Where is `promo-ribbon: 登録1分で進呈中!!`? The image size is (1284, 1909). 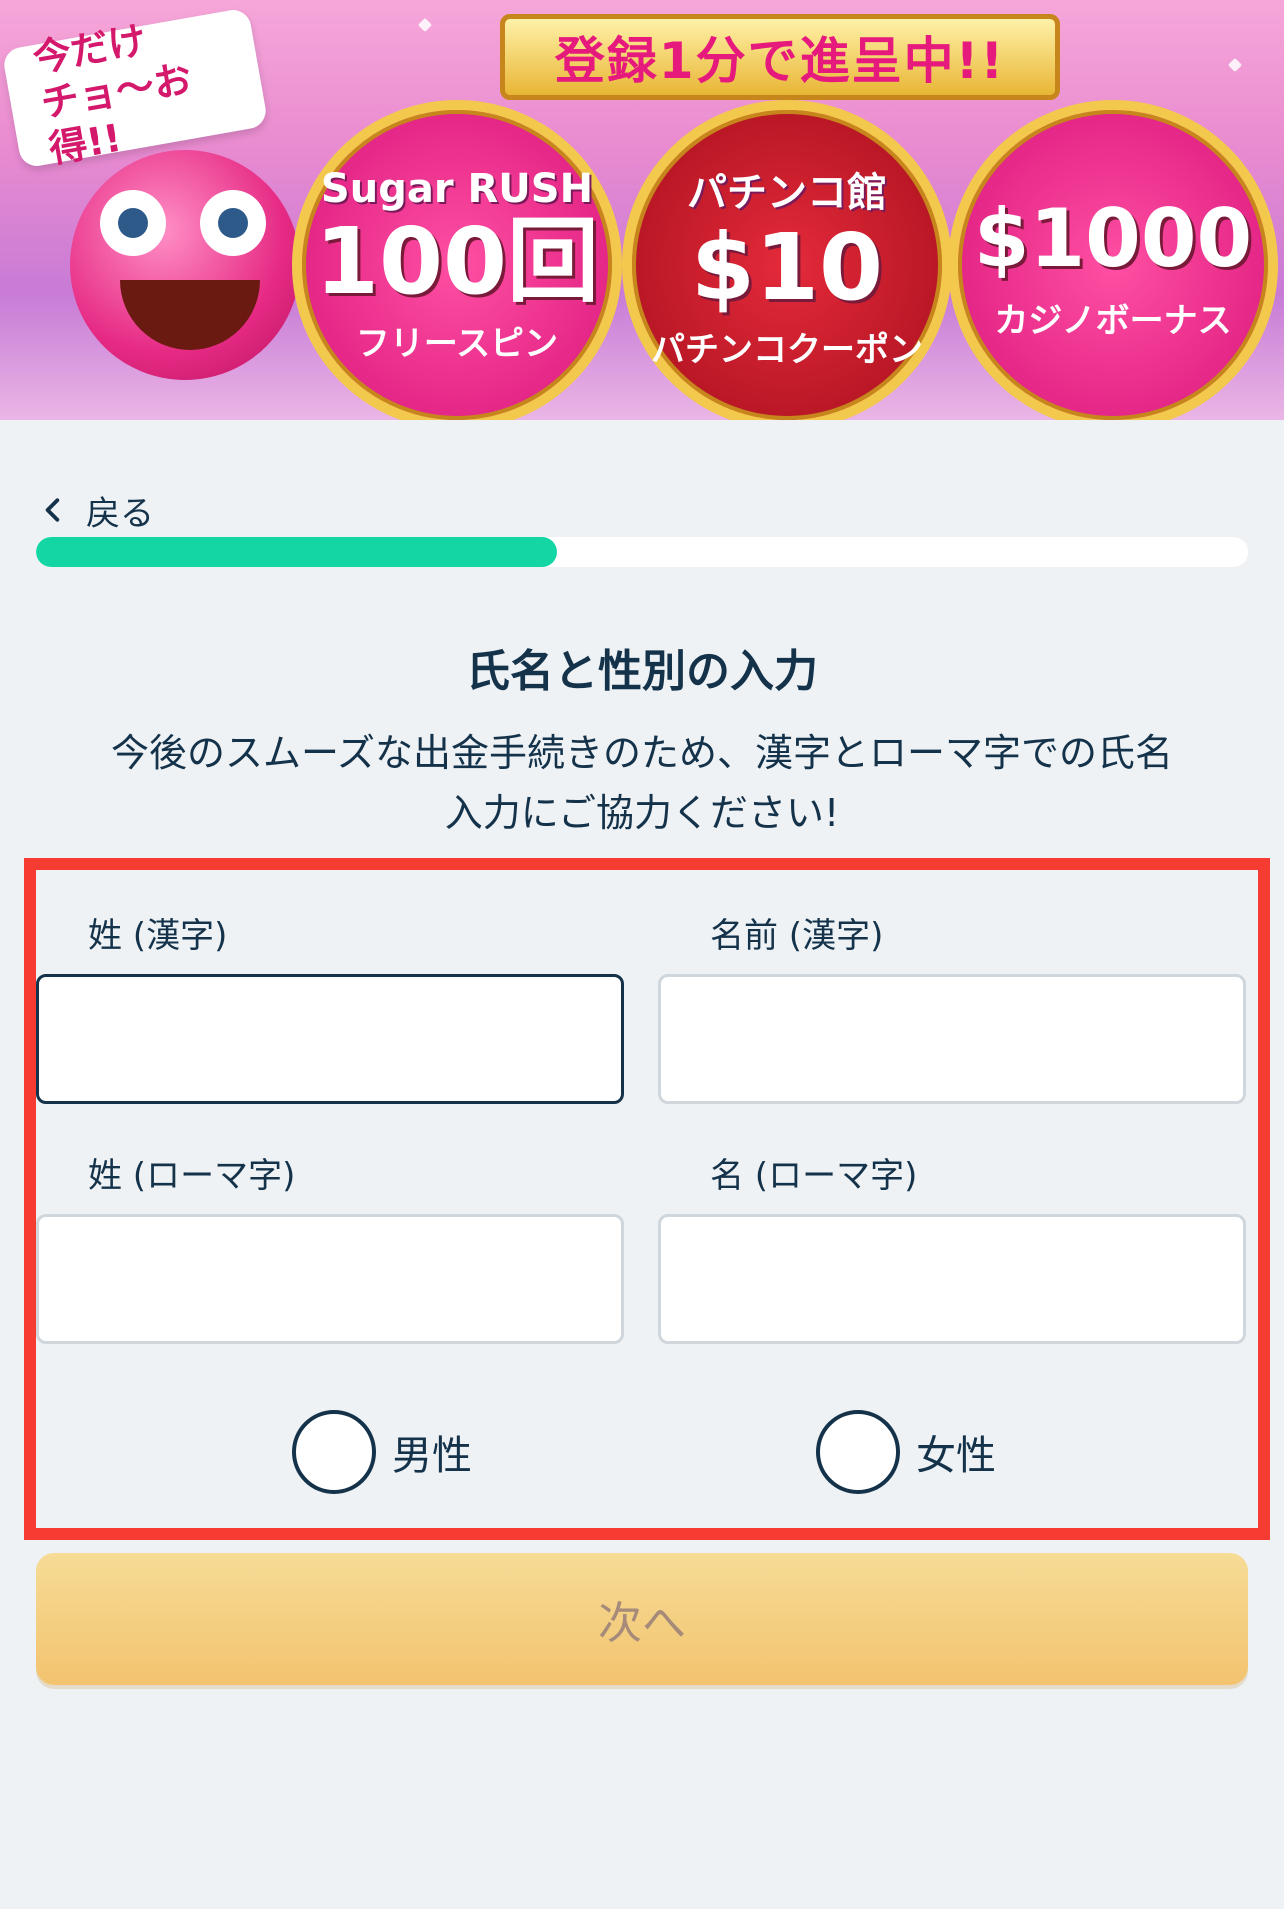
promo-ribbon: 登録1分で進呈中!! is located at coordinates (780, 57).